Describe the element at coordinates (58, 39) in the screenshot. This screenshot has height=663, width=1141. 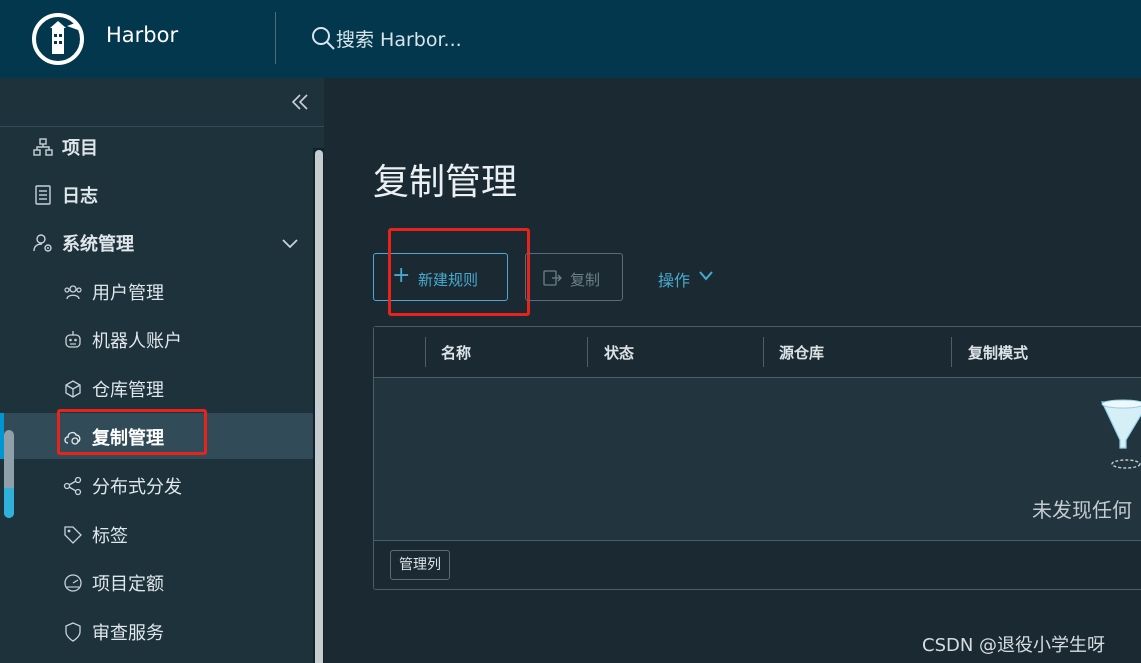
I see `harbor-logo-icon` at that location.